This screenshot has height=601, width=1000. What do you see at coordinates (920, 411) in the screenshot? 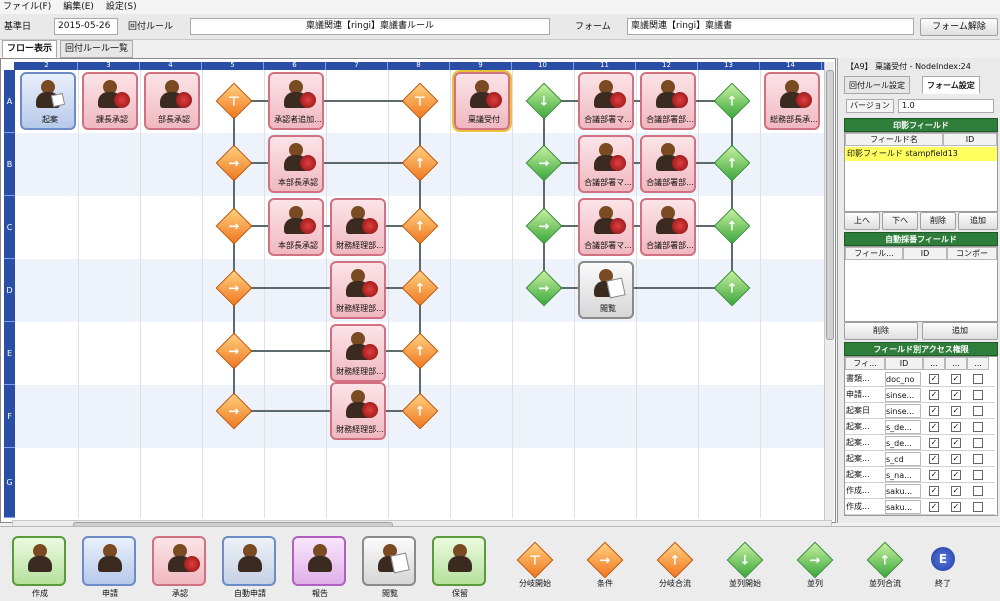
I see `table-row: 起案日 sinse... ✓ ✓` at bounding box center [920, 411].